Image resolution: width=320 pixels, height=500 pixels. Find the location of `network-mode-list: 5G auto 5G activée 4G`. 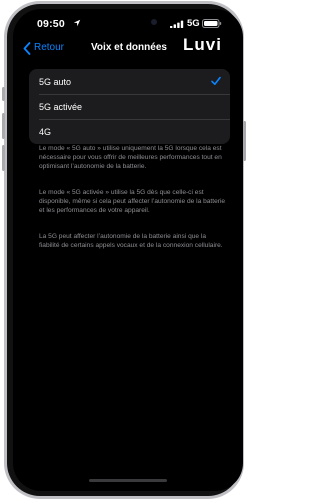

network-mode-list: 5G auto 5G activée 4G is located at coordinates (129, 106).